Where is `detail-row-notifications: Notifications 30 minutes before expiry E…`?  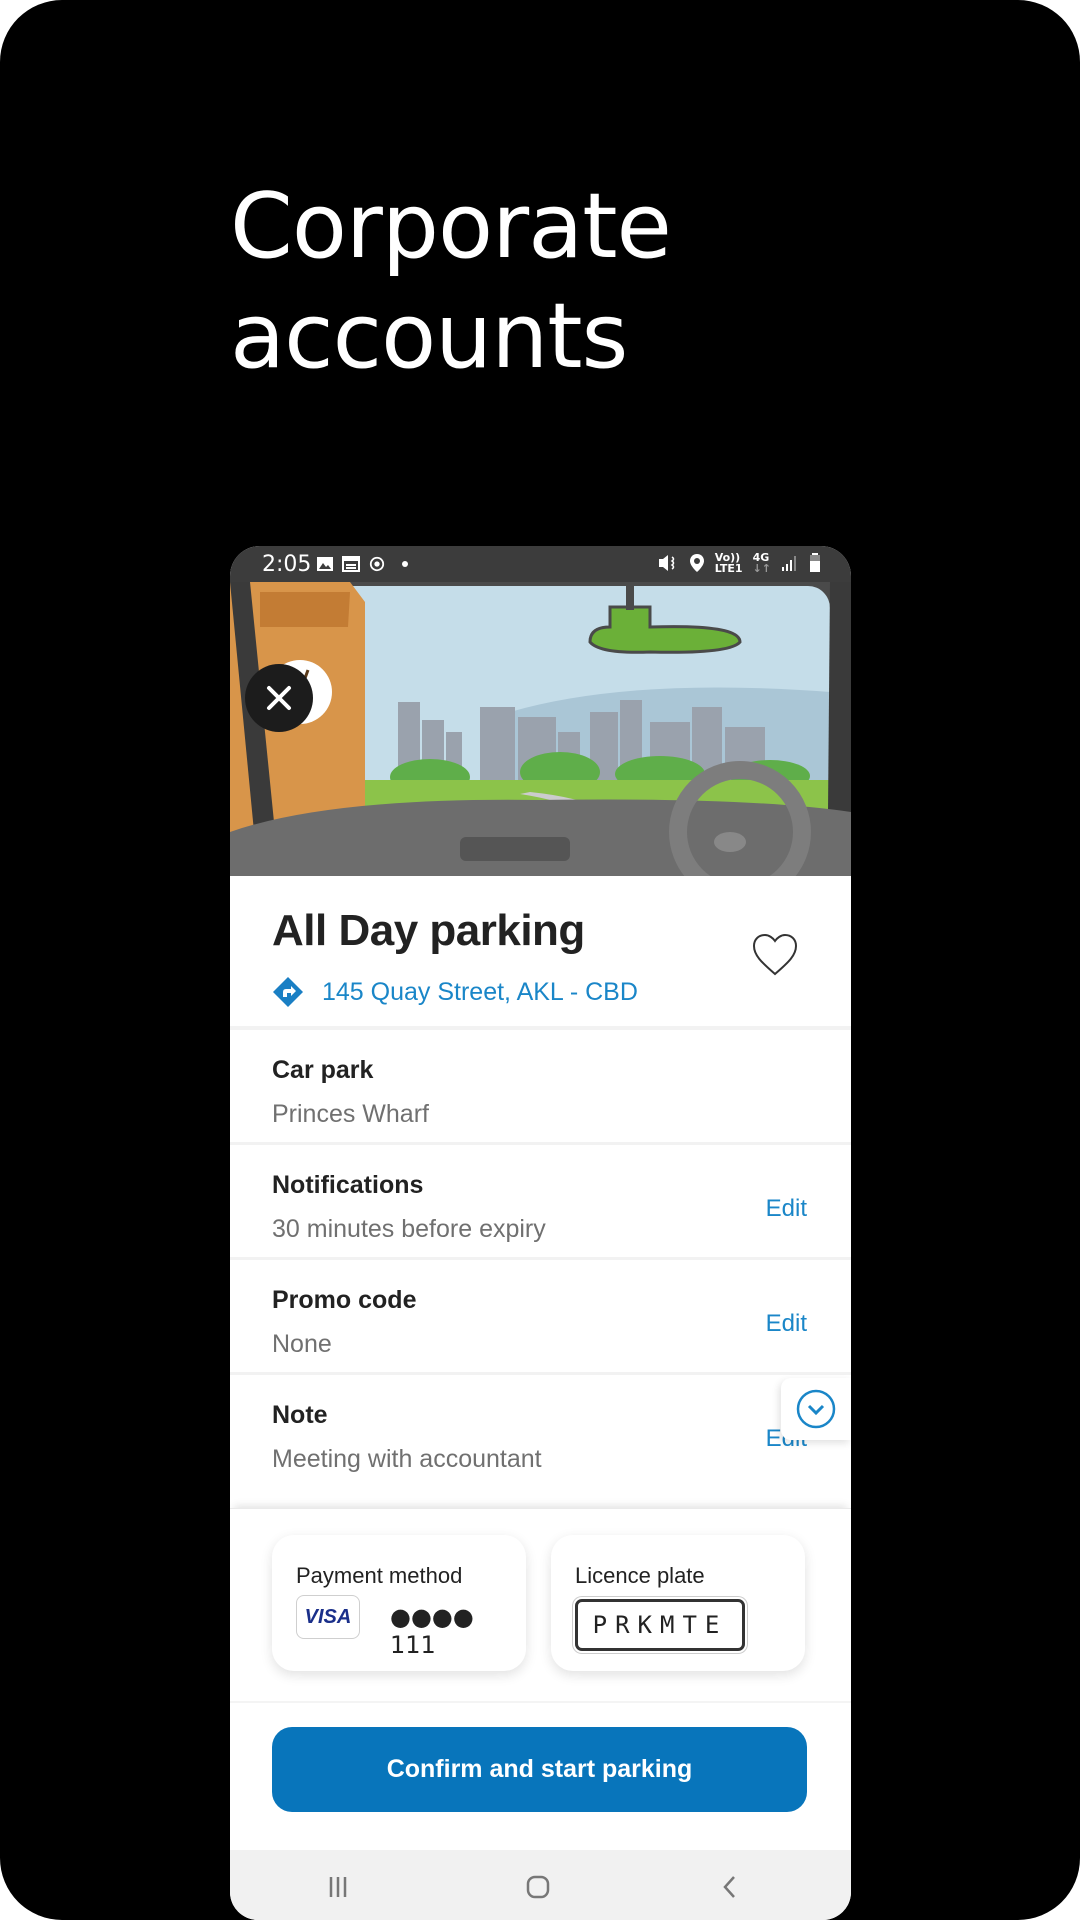 detail-row-notifications: Notifications 30 minutes before expiry E… is located at coordinates (540, 1202).